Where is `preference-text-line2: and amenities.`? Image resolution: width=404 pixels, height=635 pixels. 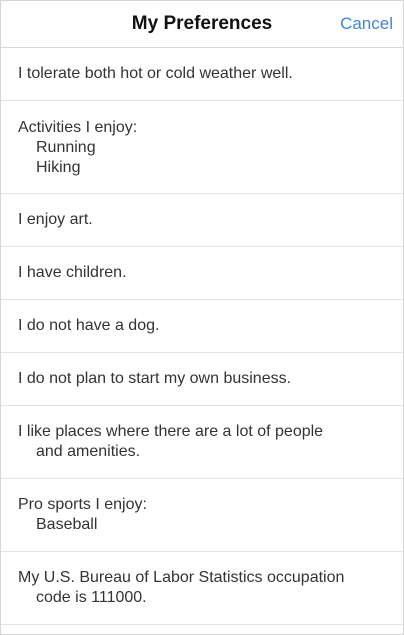 preference-text-line2: and amenities. is located at coordinates (88, 451).